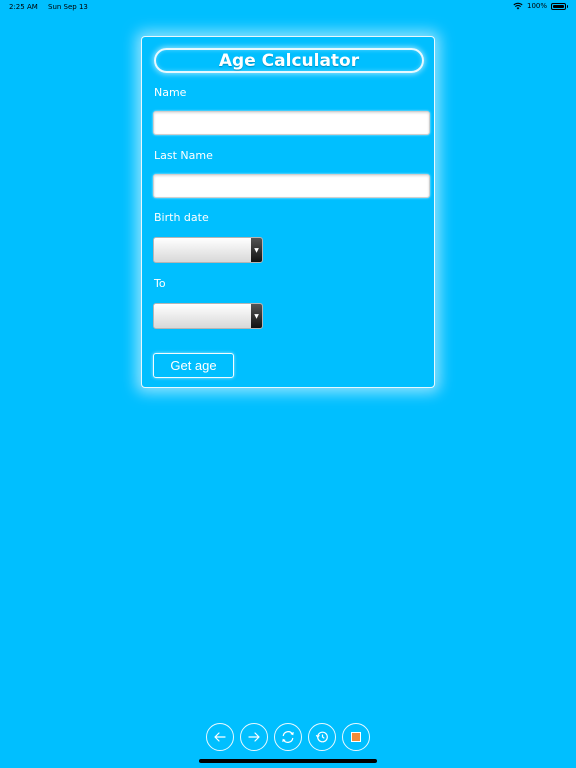  I want to click on back-button, so click(220, 737).